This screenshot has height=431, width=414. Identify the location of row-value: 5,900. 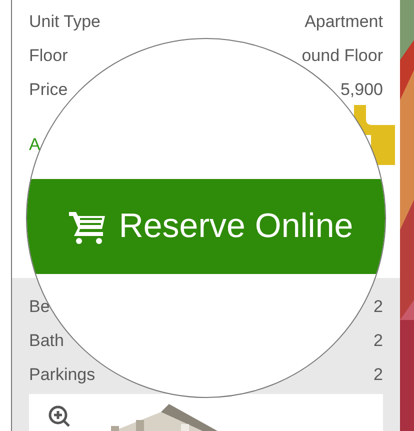
(361, 90).